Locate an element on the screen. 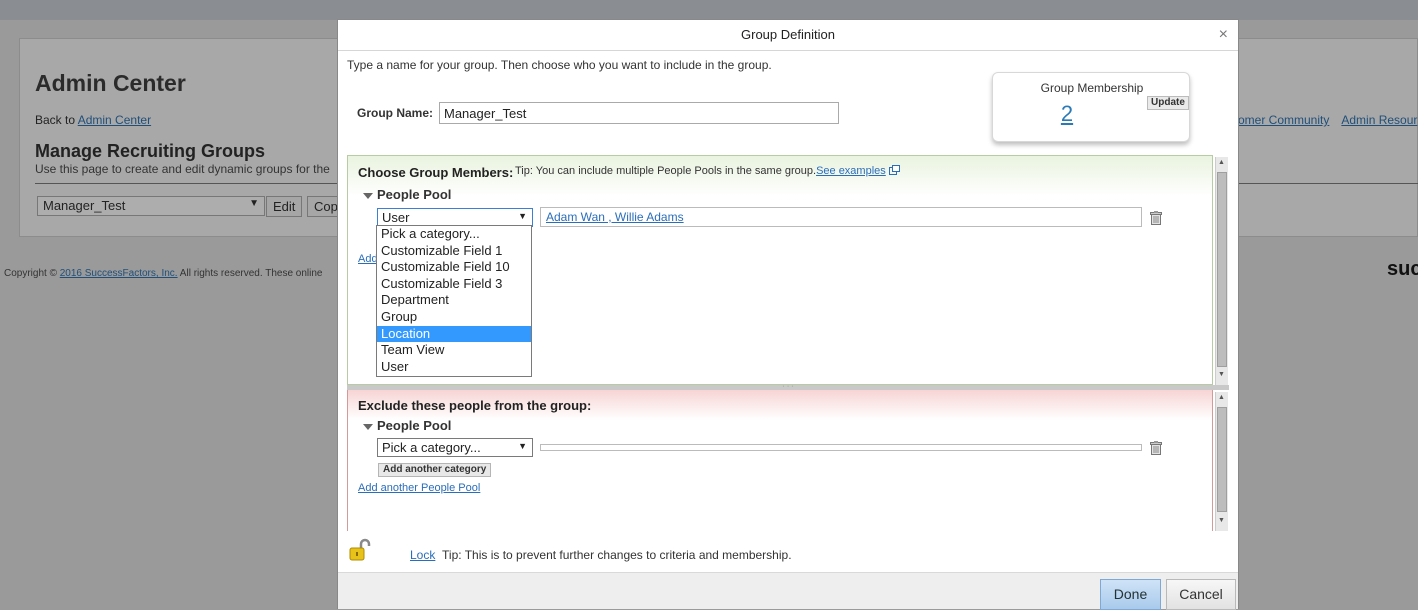 This screenshot has height=610, width=1418. include-values-field: Adam Wan , Willie Adams is located at coordinates (841, 217).